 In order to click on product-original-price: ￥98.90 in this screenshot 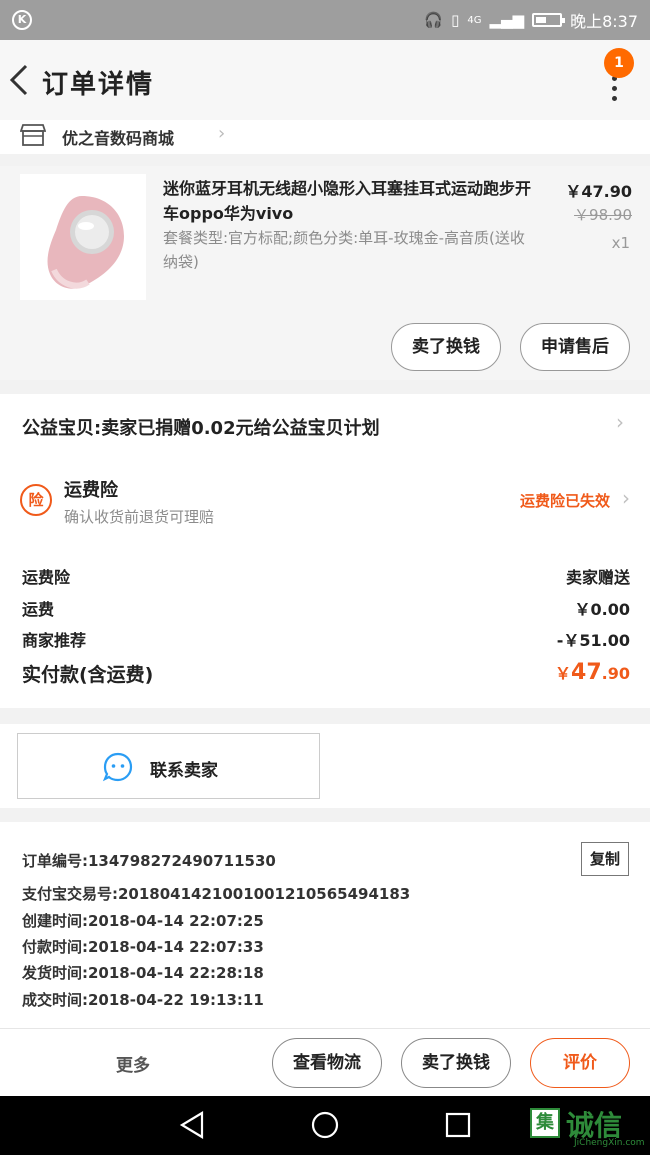, I will do `click(603, 215)`.